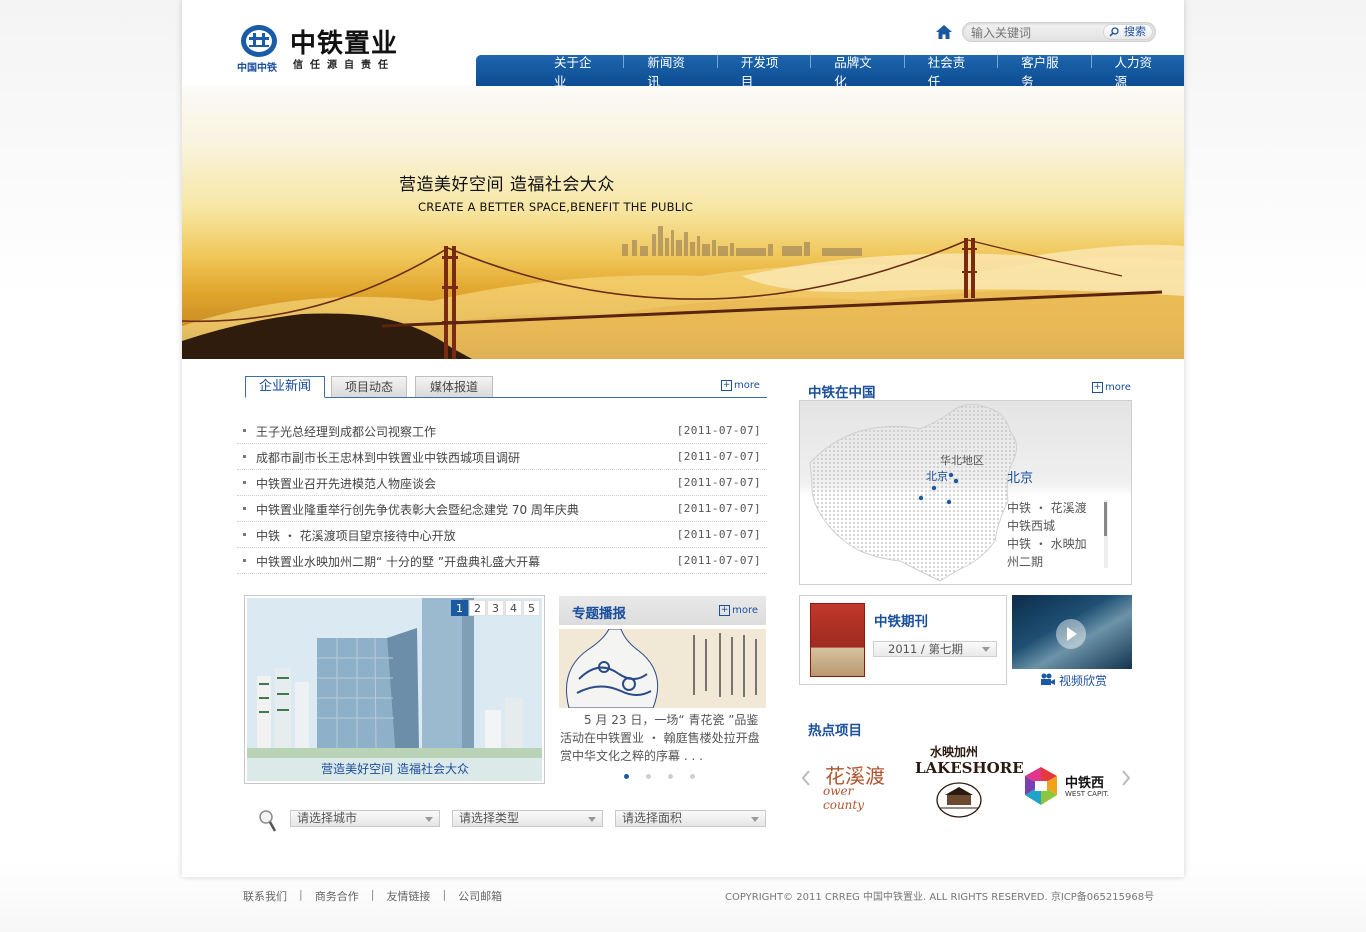 The height and width of the screenshot is (932, 1366). I want to click on map-project-item: 中铁 ・ 花溪渡, so click(1052, 508).